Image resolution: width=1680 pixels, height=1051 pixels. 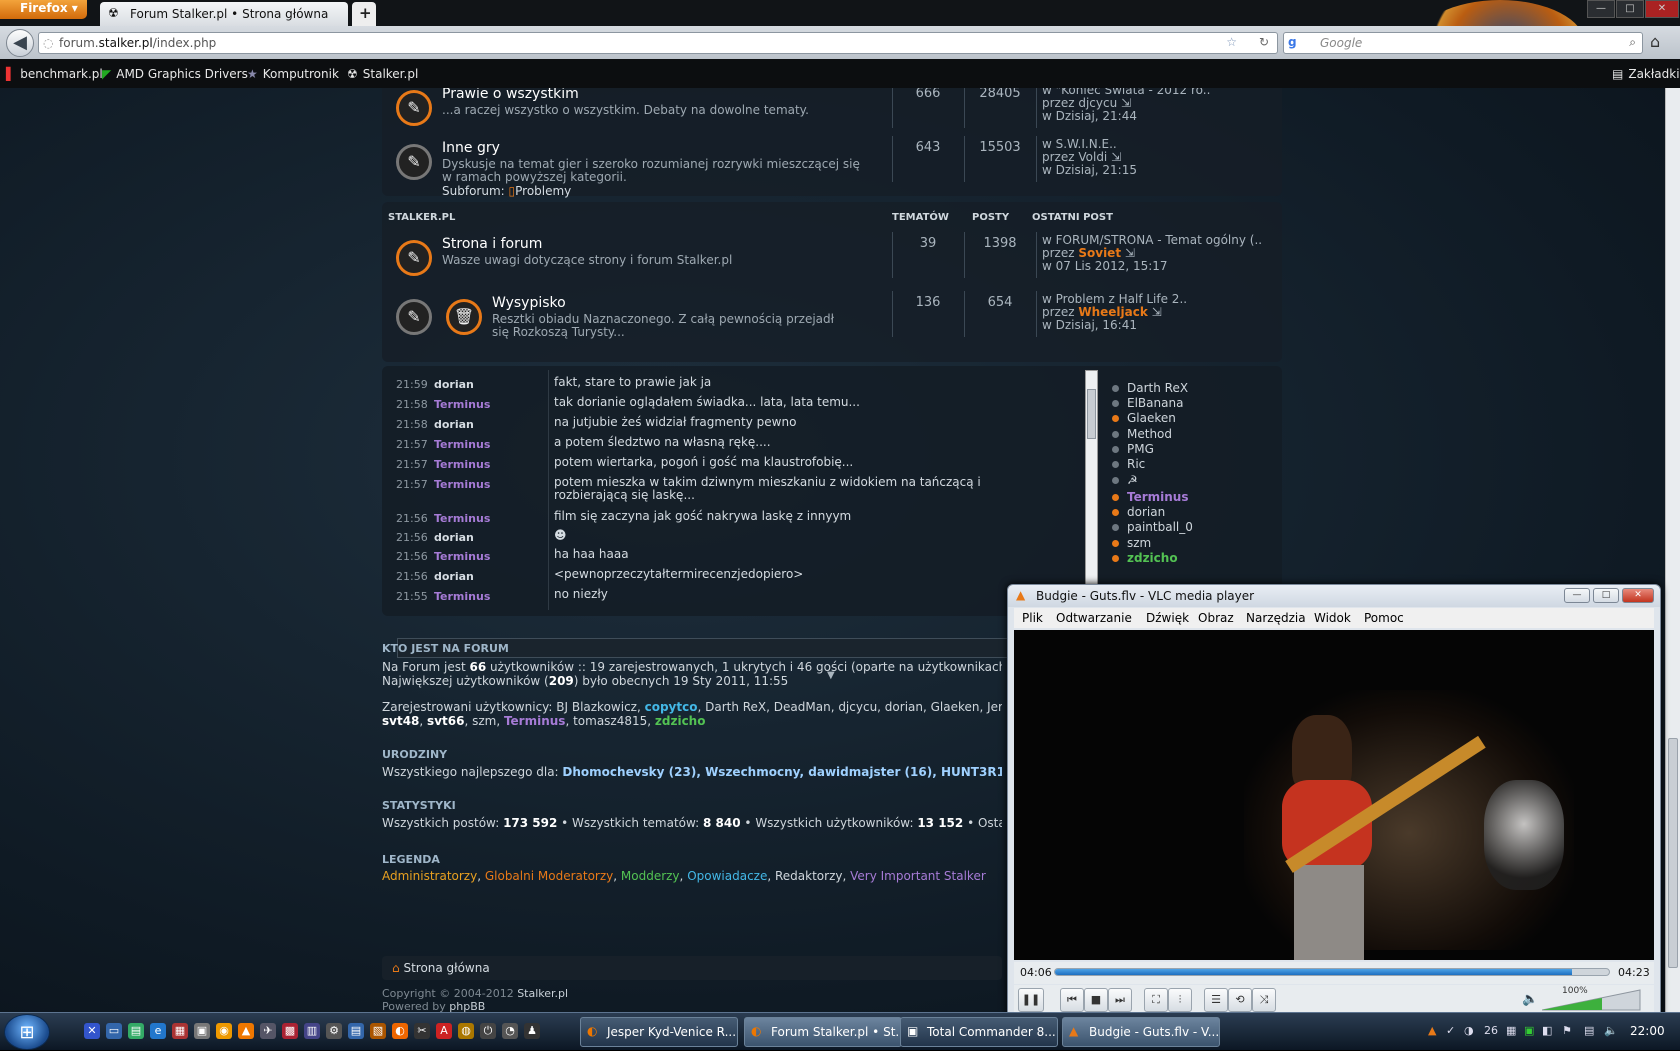 What do you see at coordinates (421, 217) in the screenshot?
I see `section-title: STALKER.PL` at bounding box center [421, 217].